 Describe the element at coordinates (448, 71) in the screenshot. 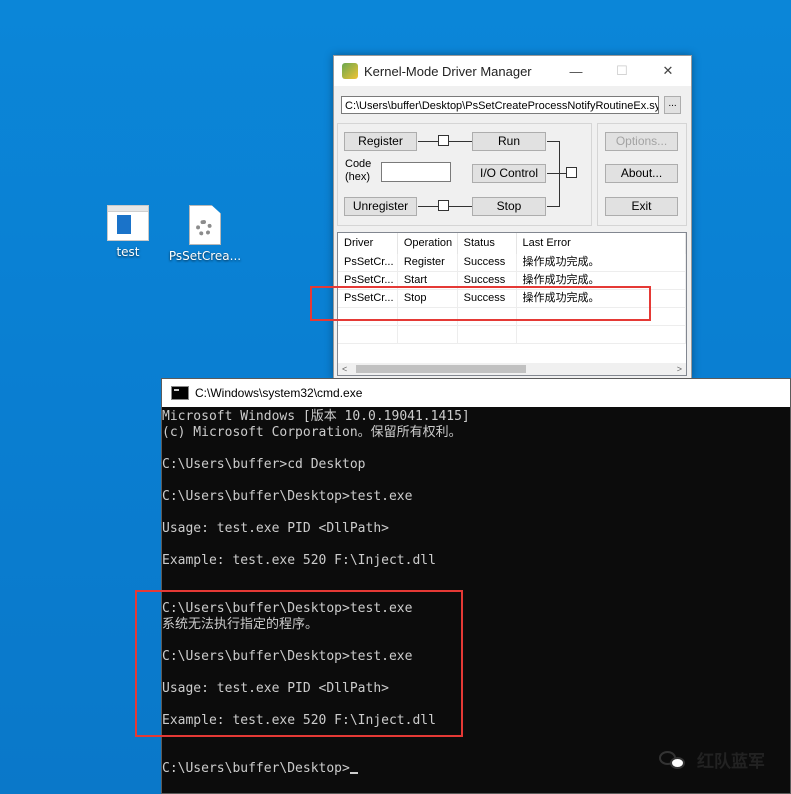

I see `window-title: Kernel-Mode Driver Manager` at that location.